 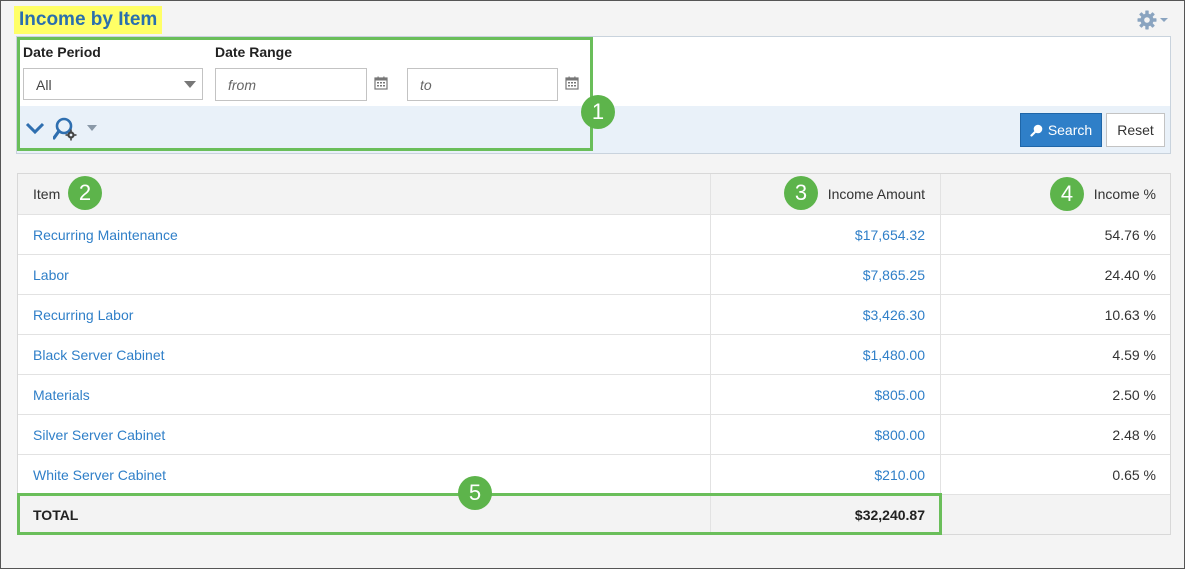 What do you see at coordinates (899, 475) in the screenshot?
I see `amount-link: $210.00` at bounding box center [899, 475].